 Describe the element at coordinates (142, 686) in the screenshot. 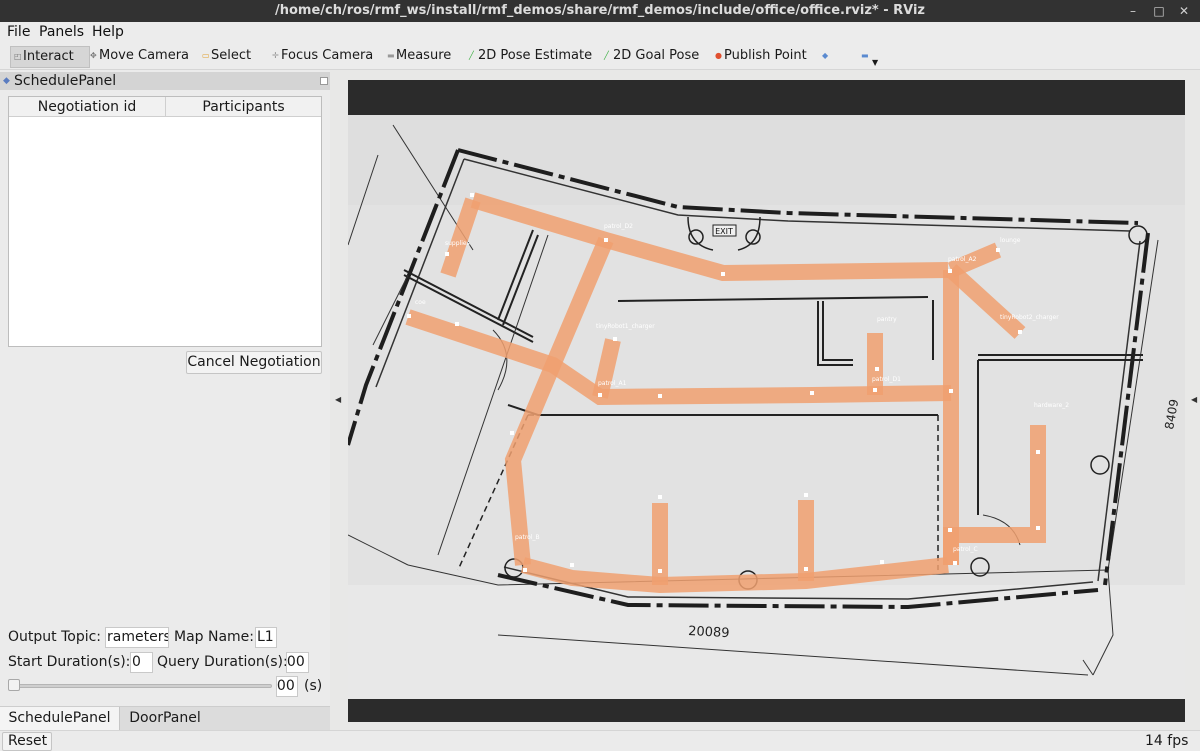

I see `duration-slider-track` at that location.